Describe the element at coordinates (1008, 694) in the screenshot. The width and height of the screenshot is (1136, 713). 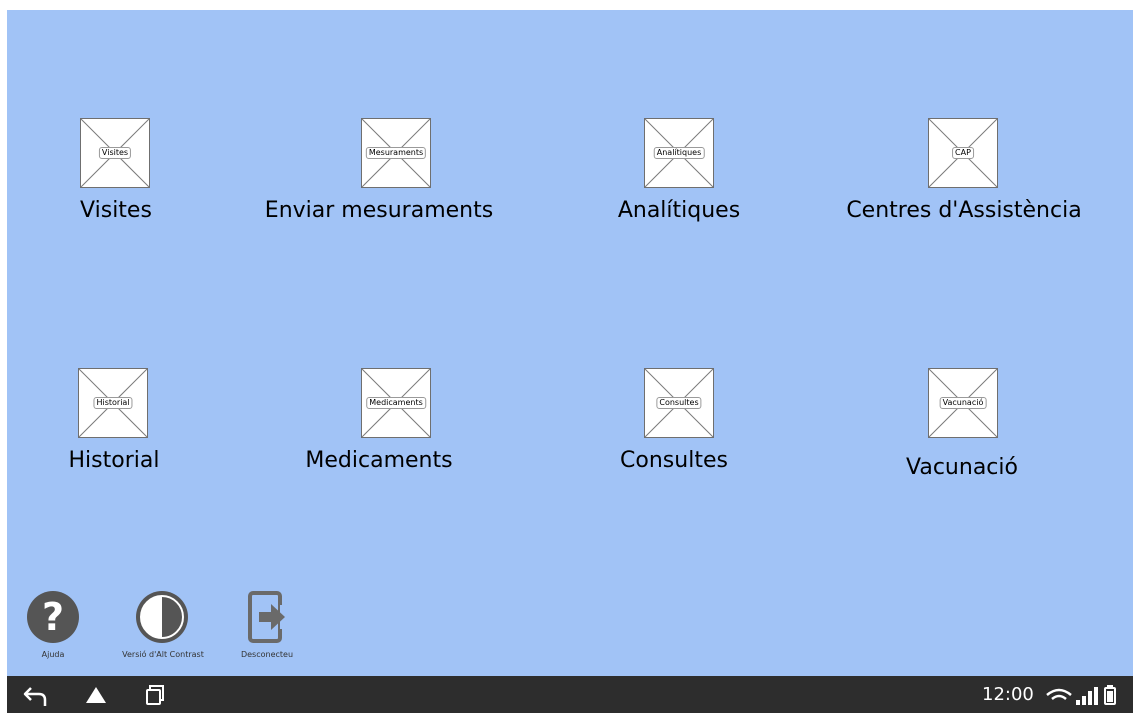
I see `status-clock: 12:00` at that location.